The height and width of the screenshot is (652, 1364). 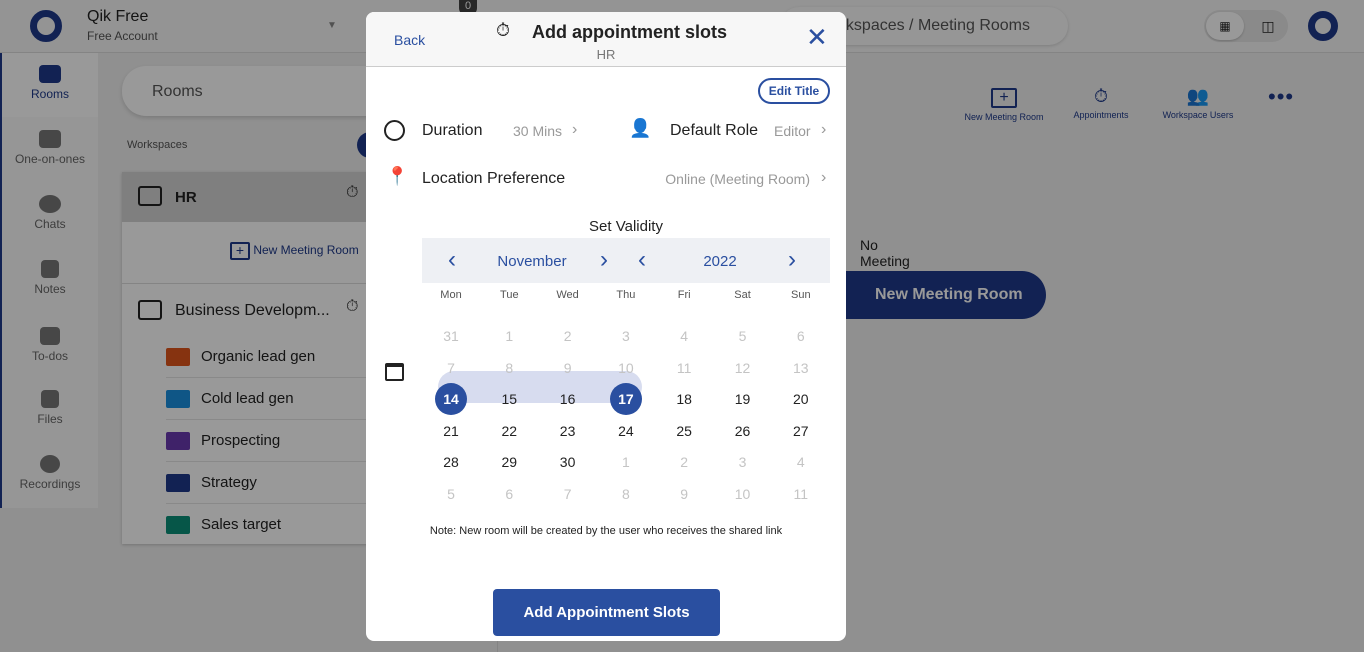 What do you see at coordinates (684, 399) in the screenshot?
I see `calendar-day: 18` at bounding box center [684, 399].